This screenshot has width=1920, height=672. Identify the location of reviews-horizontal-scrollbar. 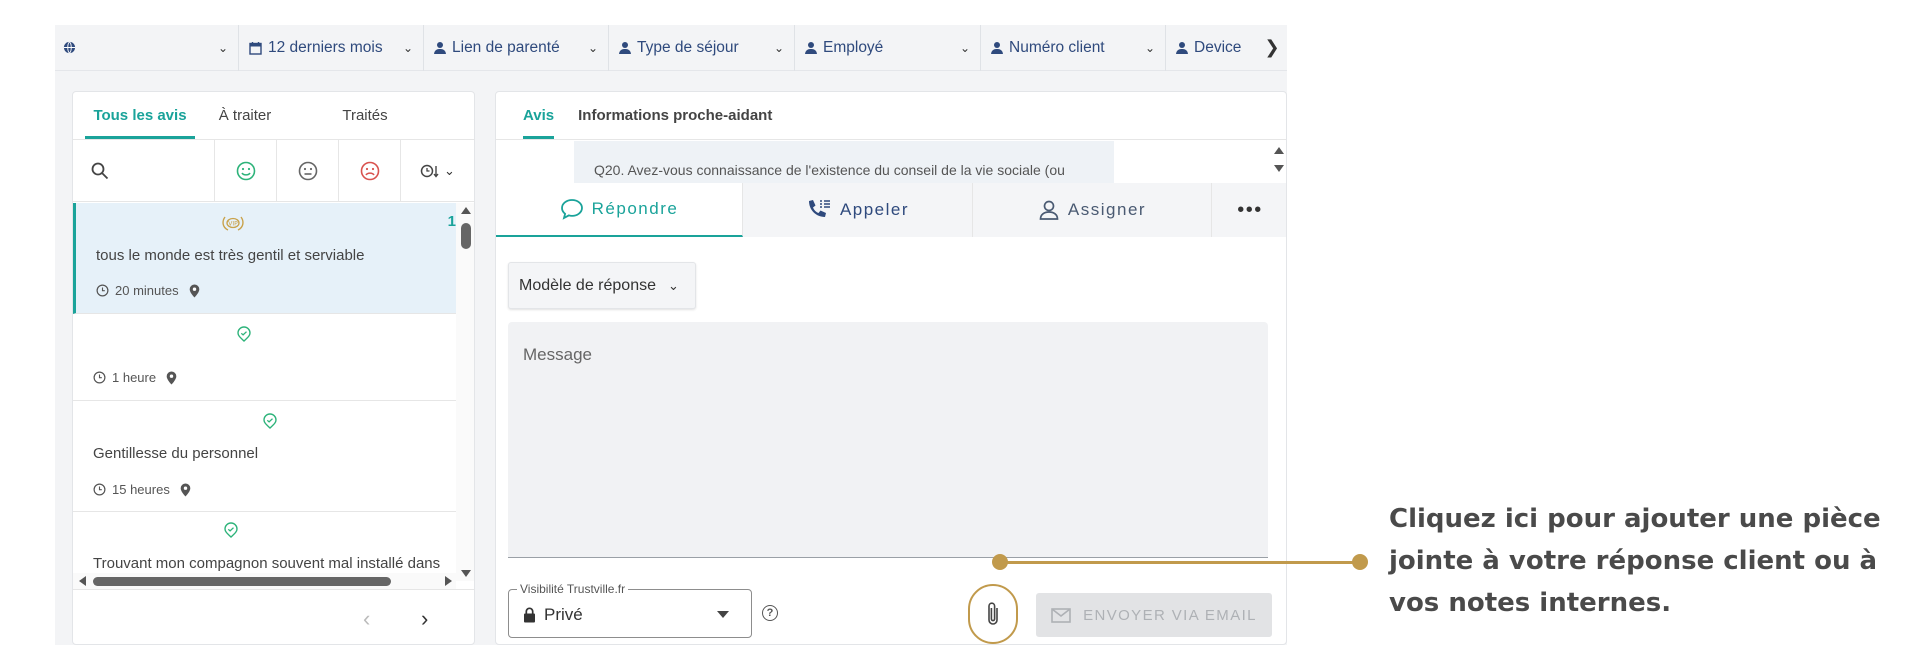
(264, 581).